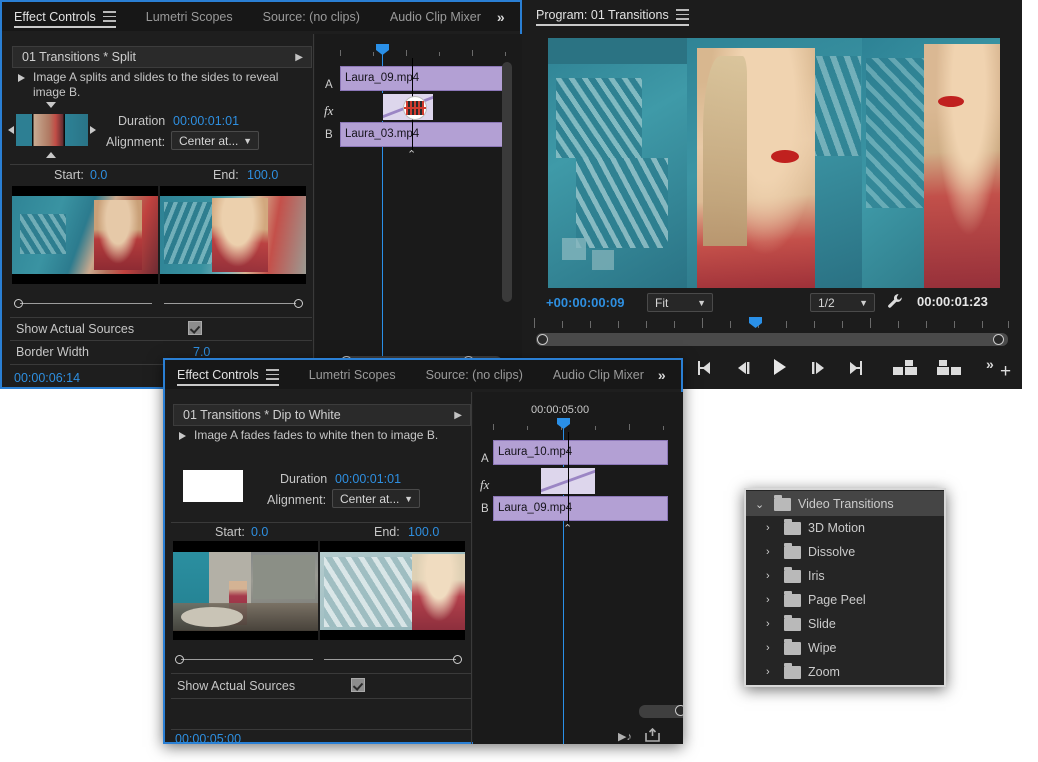 The height and width of the screenshot is (762, 1038). I want to click on program-horizontal-scrollbar, so click(772, 339).